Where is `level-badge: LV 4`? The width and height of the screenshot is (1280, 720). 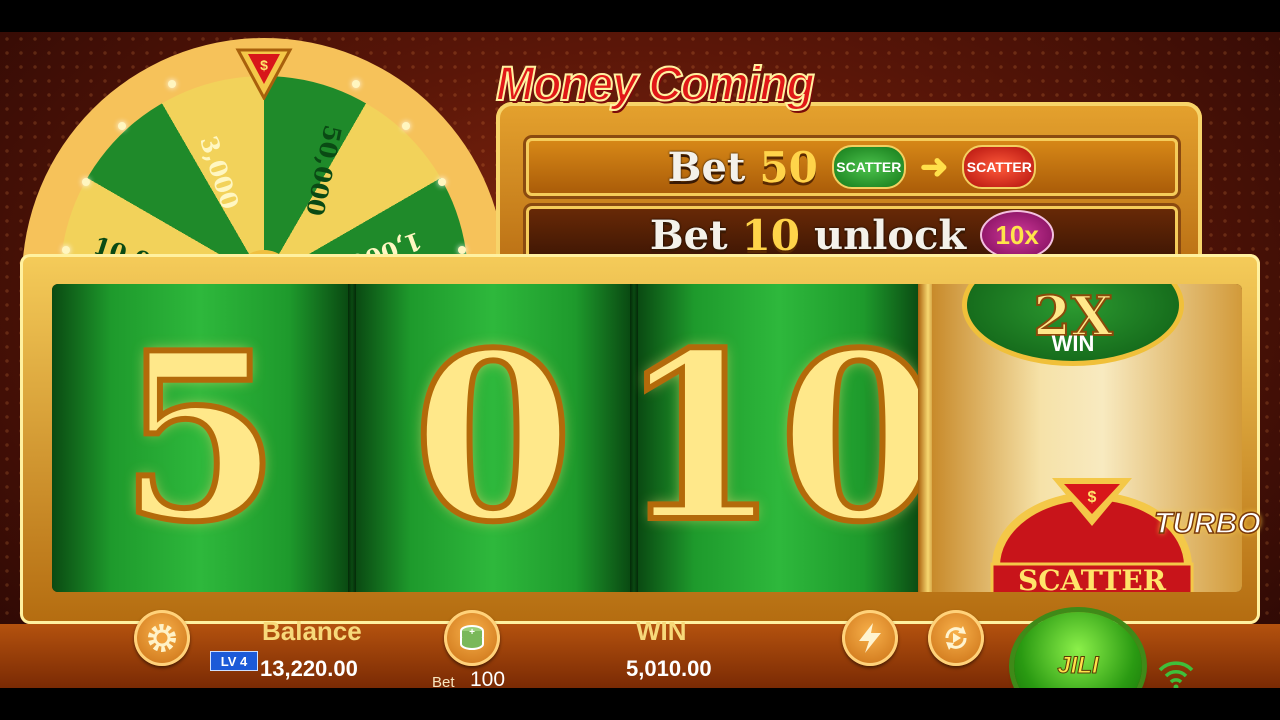
level-badge: LV 4 is located at coordinates (234, 661).